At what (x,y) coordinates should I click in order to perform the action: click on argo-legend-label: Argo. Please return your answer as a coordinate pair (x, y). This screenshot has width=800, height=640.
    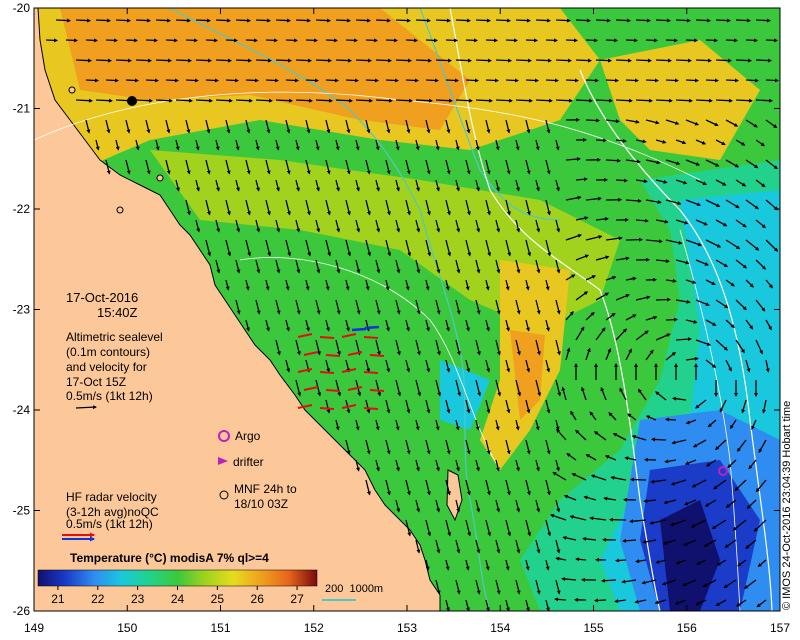
    Looking at the image, I should click on (248, 436).